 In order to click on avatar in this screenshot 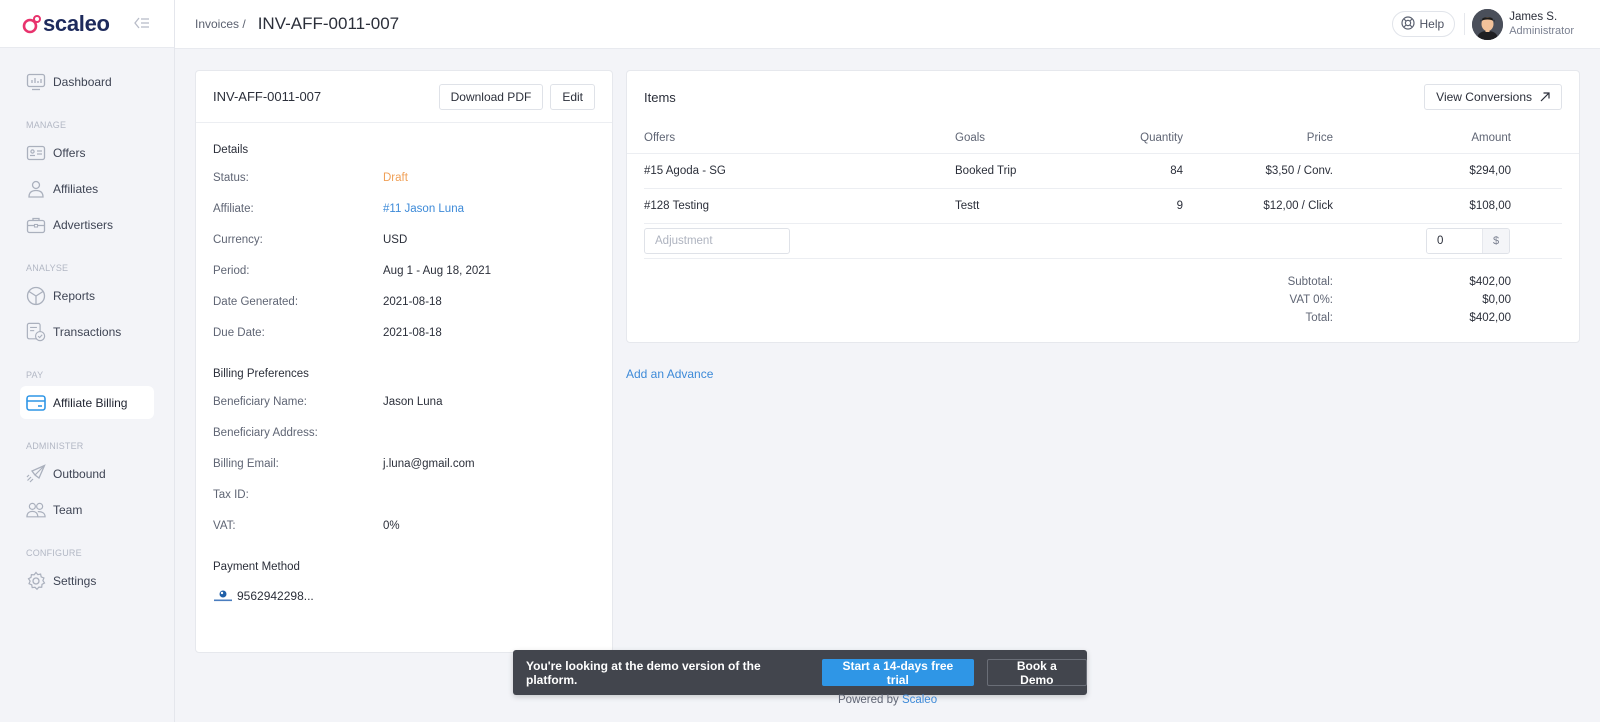, I will do `click(1488, 24)`.